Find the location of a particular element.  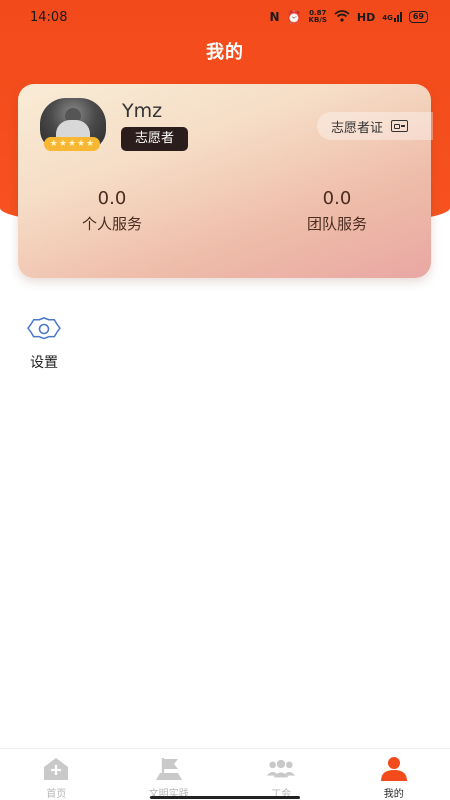

network-speed: 0.87 KB/S is located at coordinates (318, 17).